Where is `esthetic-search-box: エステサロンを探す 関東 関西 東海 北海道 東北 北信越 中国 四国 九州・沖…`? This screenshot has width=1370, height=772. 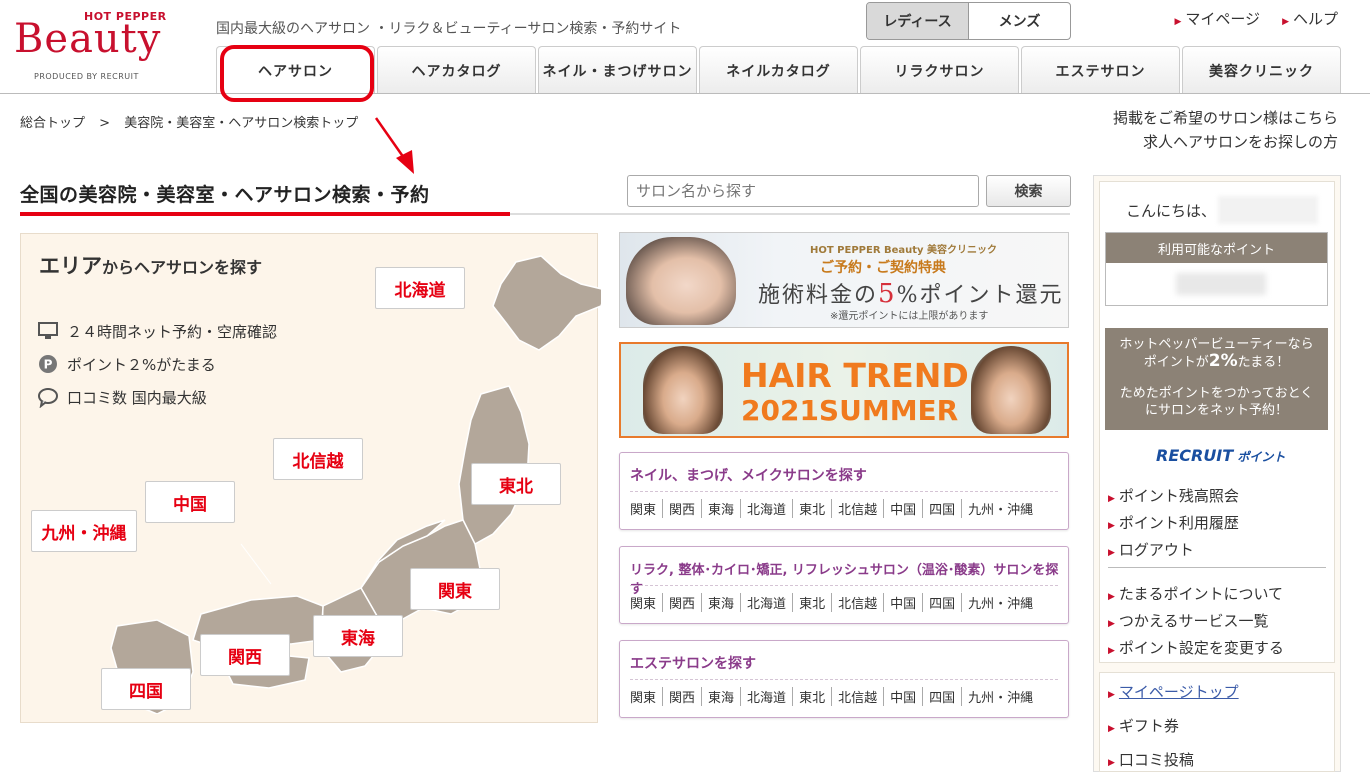
esthetic-search-box: エステサロンを探す 関東 関西 東海 北海道 東北 北信越 中国 四国 九州・沖… is located at coordinates (844, 679).